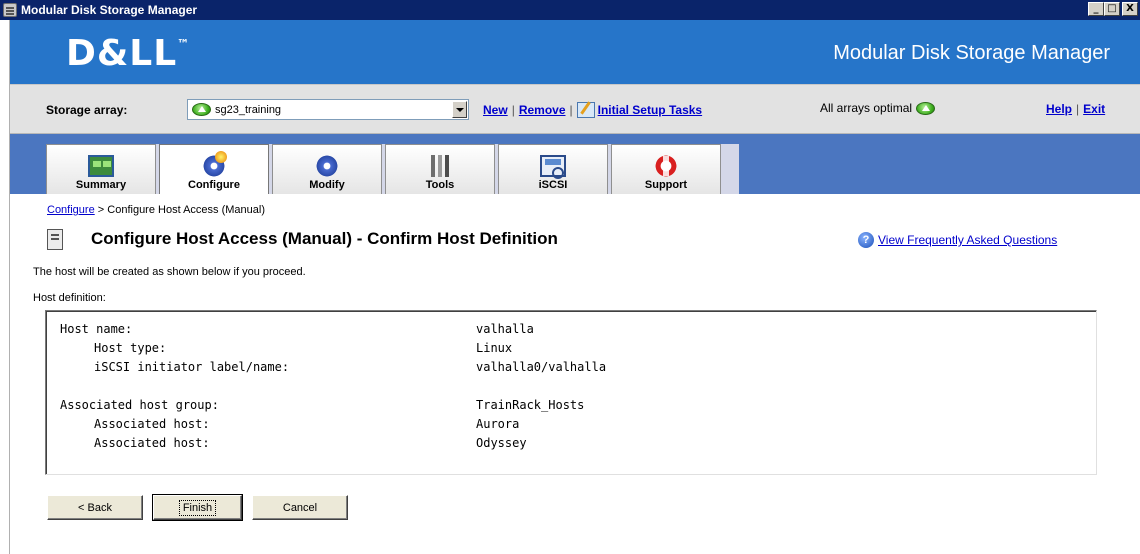 Image resolution: width=1140 pixels, height=554 pixels. What do you see at coordinates (1059, 109) in the screenshot?
I see `help-link: Help` at bounding box center [1059, 109].